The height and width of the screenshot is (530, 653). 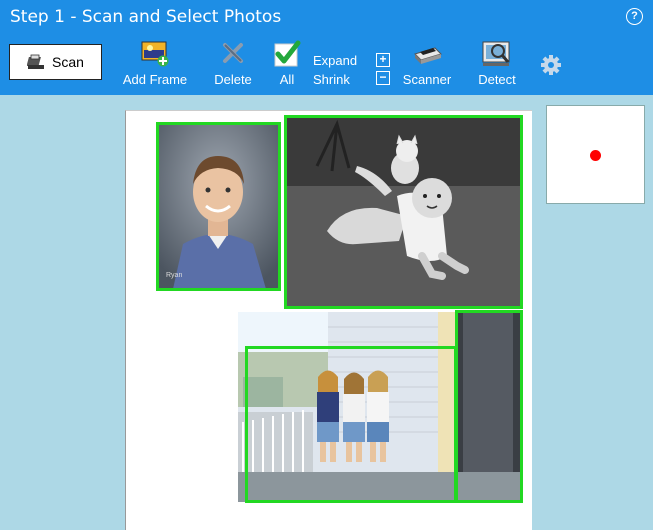 I want to click on select-all-button: All, so click(x=287, y=63).